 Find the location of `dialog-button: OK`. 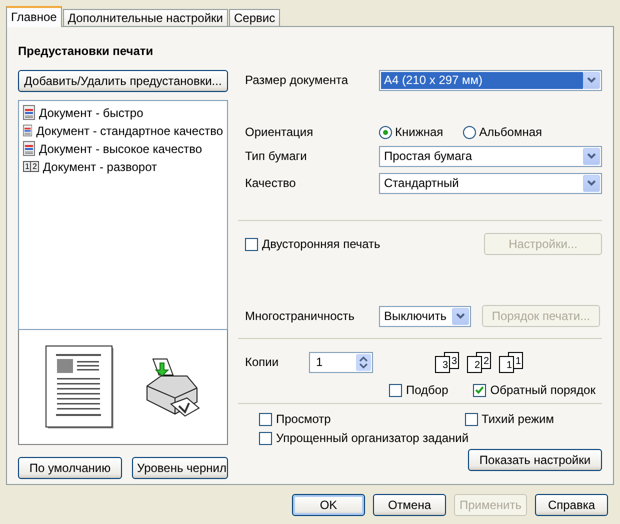

dialog-button: OK is located at coordinates (328, 505).